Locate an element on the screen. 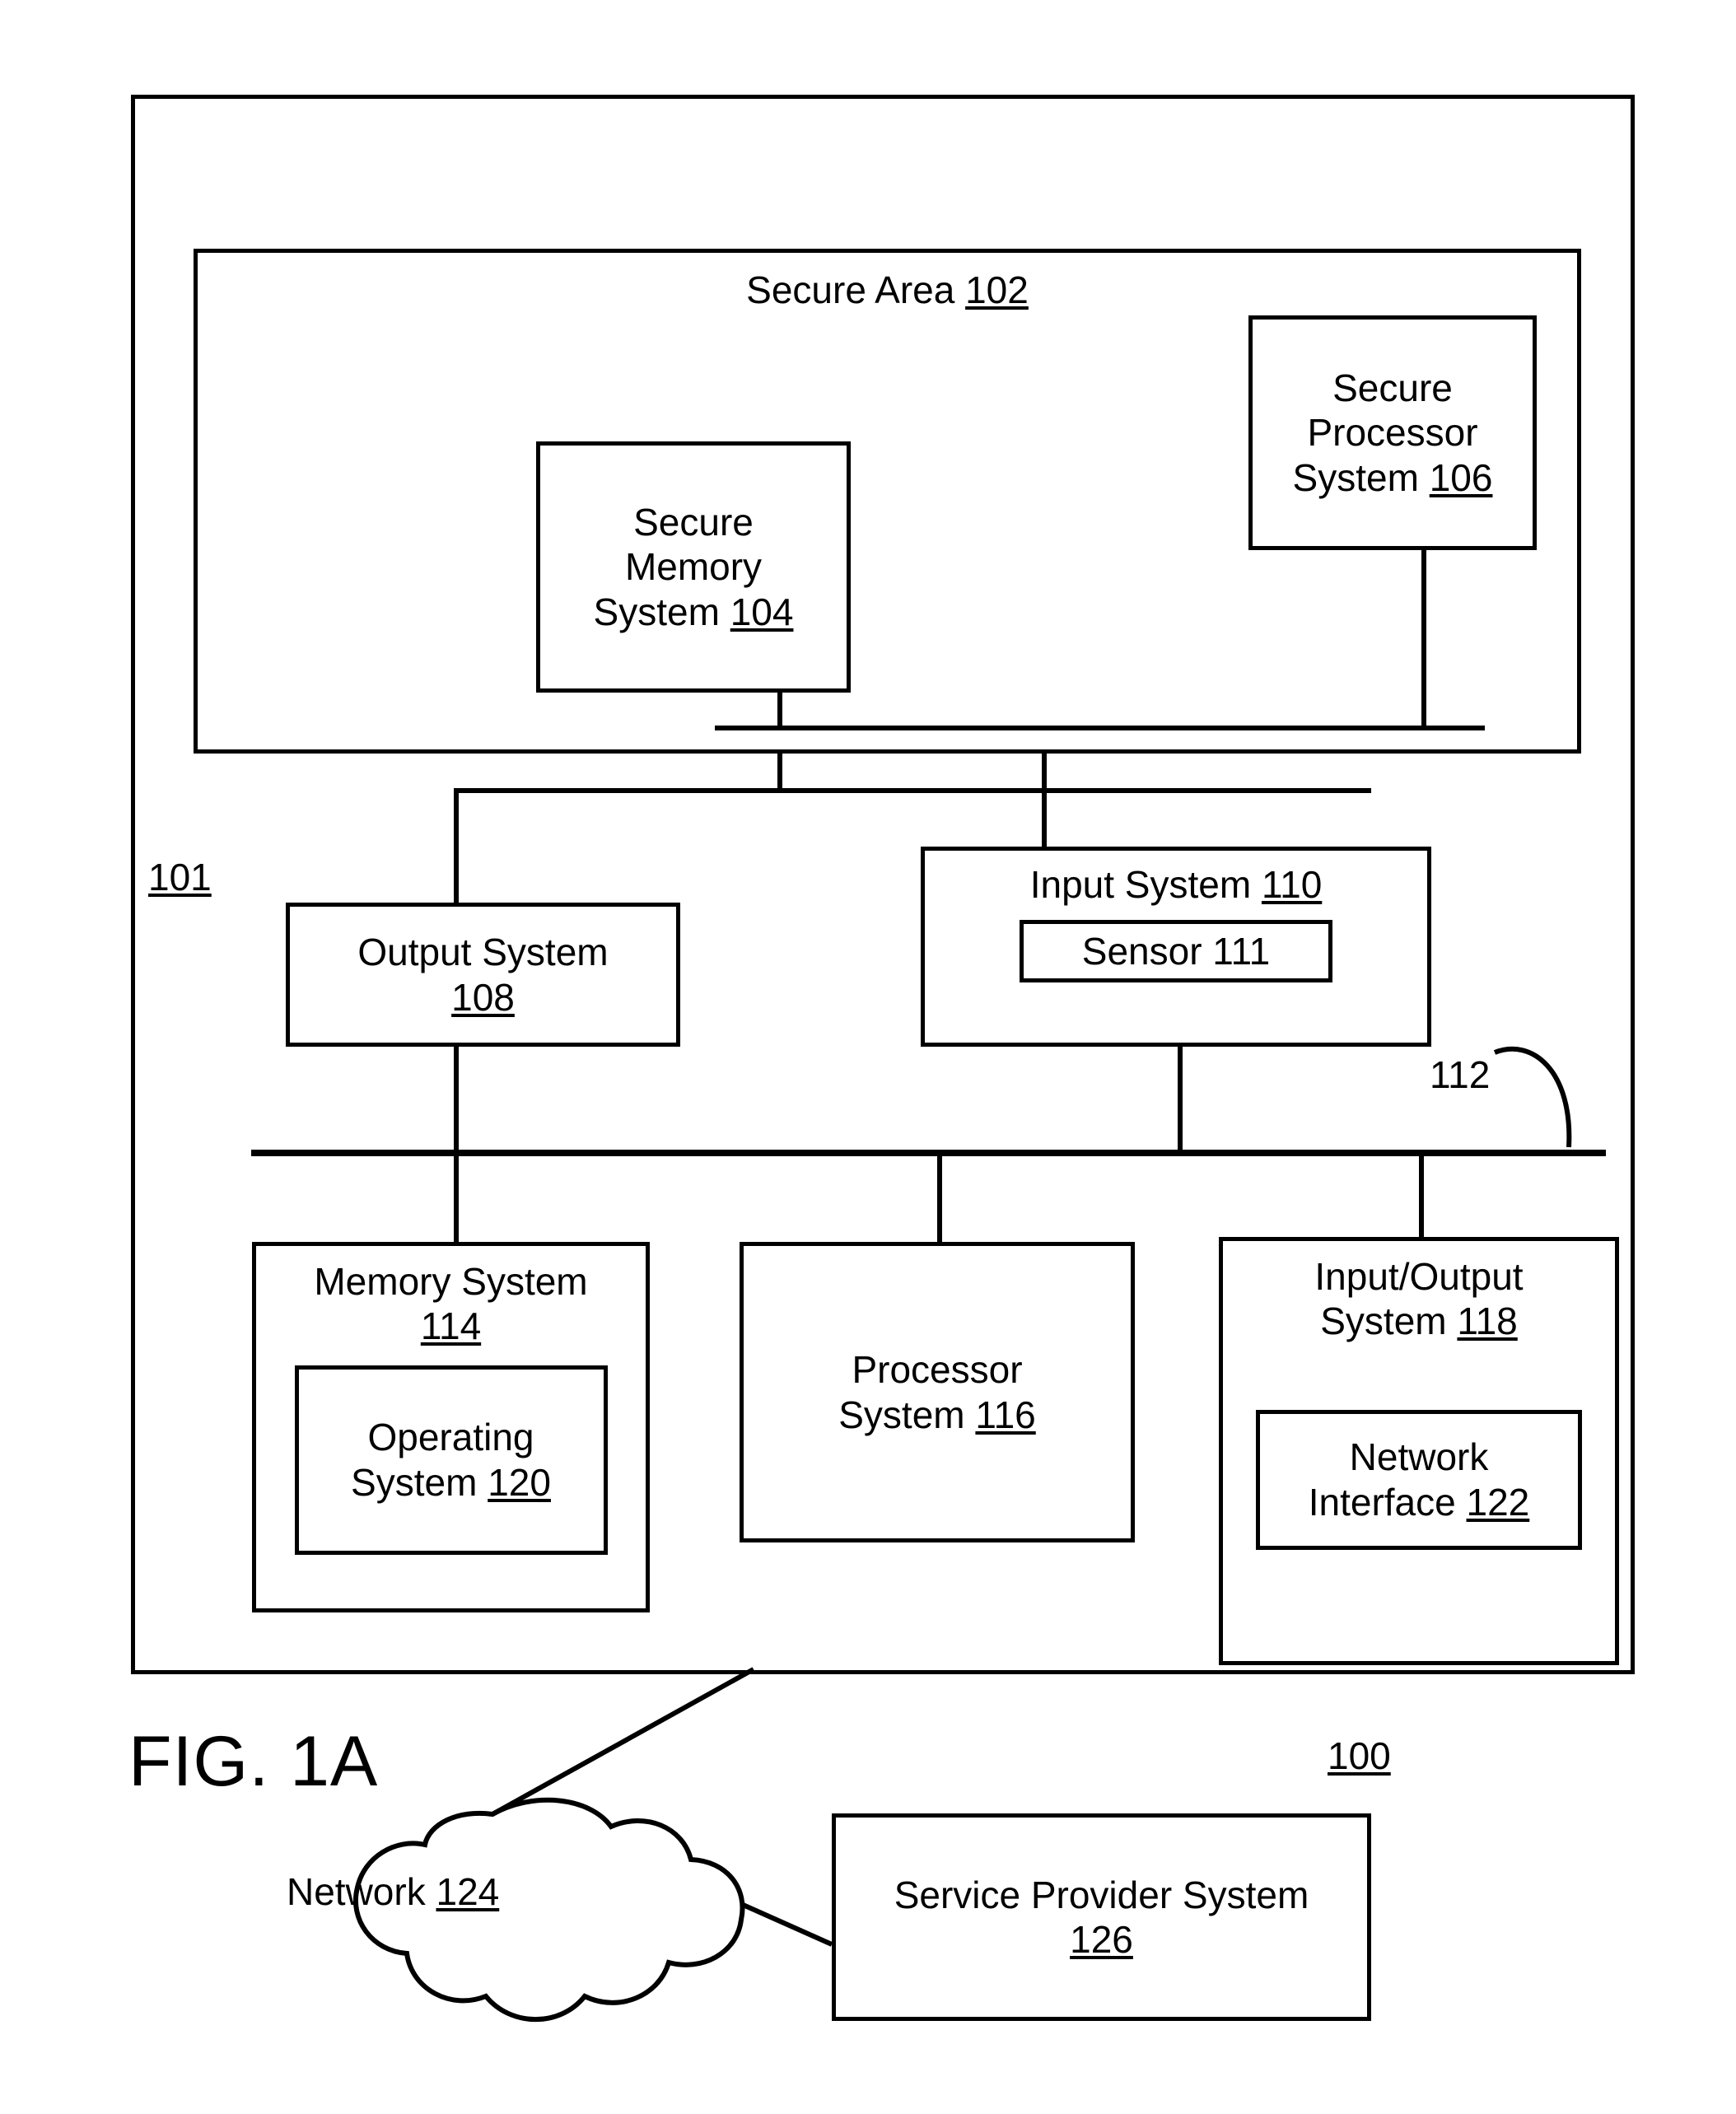  secure-processor-system-box: Secure Processor System 106 is located at coordinates (1392, 432).